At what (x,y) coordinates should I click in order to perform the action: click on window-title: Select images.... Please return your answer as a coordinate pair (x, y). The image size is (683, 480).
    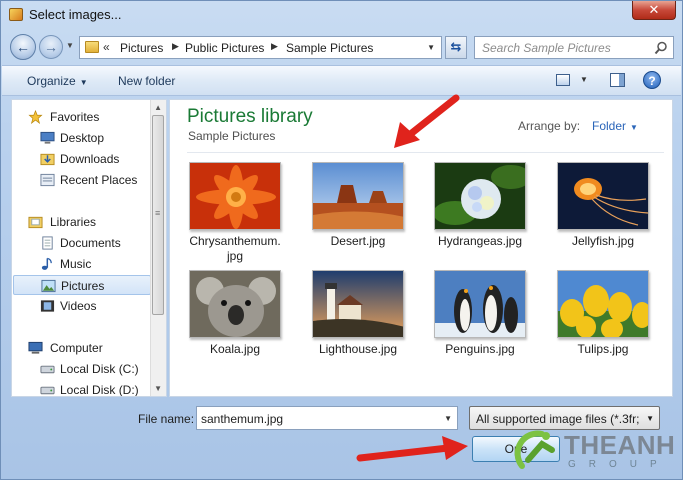
    Looking at the image, I should click on (75, 14).